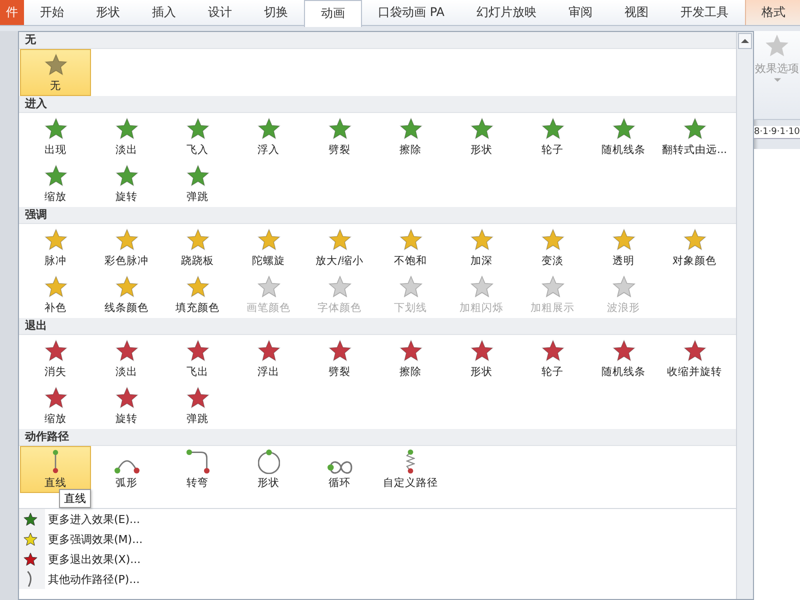  Describe the element at coordinates (197, 294) in the screenshot. I see `animation-item: 填充颜色` at that location.